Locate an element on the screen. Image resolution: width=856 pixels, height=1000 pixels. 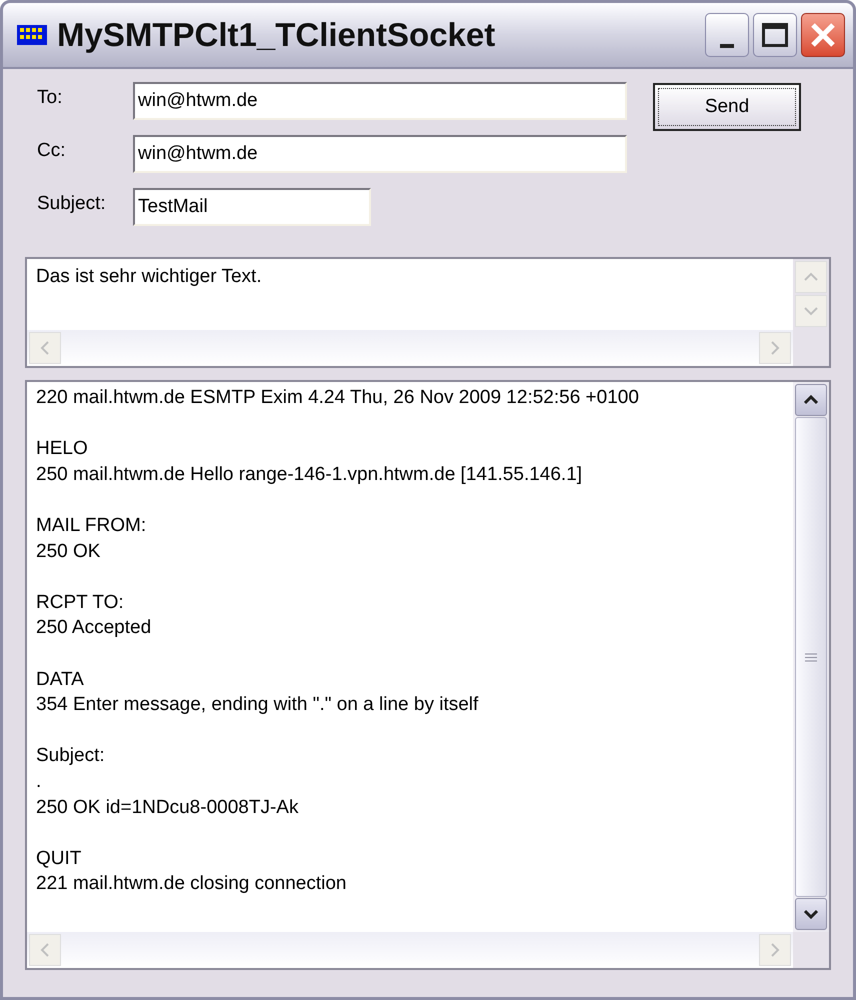
window-title: MySMTPClt1_TClientSocket is located at coordinates (276, 35).